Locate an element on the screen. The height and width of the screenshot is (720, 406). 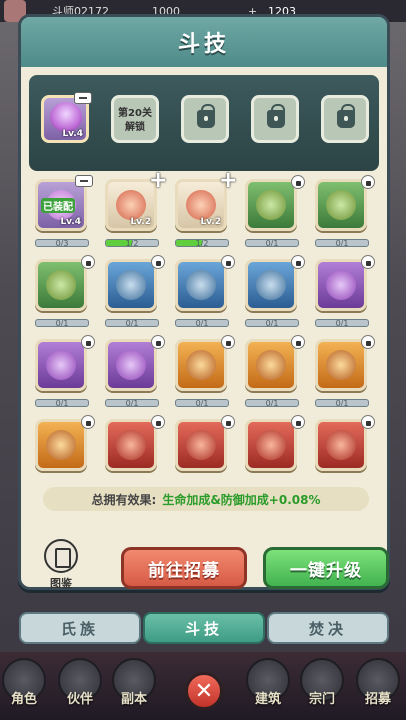
nav-item: 角色 is located at coordinates (24, 682).